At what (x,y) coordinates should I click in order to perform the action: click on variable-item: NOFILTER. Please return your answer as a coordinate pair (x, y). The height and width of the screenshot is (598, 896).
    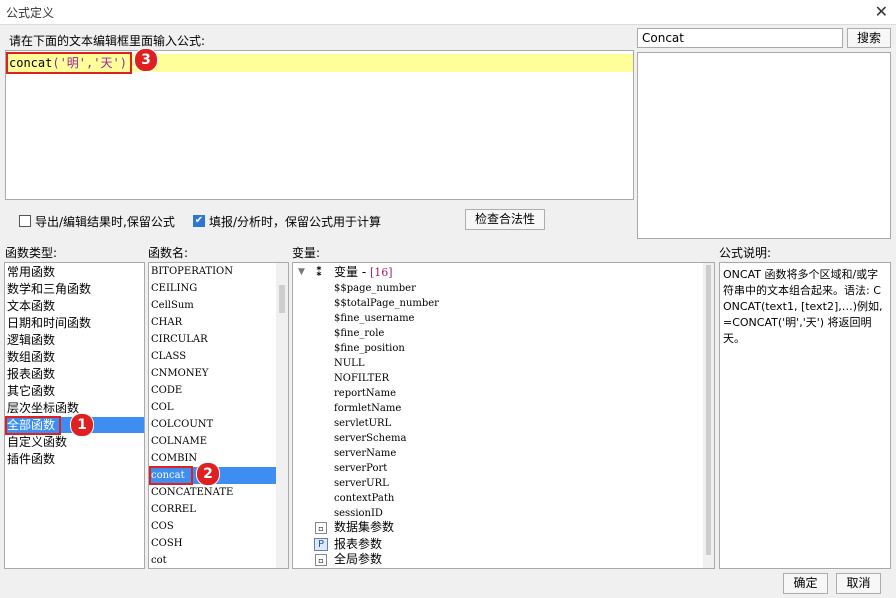
    Looking at the image, I should click on (361, 378).